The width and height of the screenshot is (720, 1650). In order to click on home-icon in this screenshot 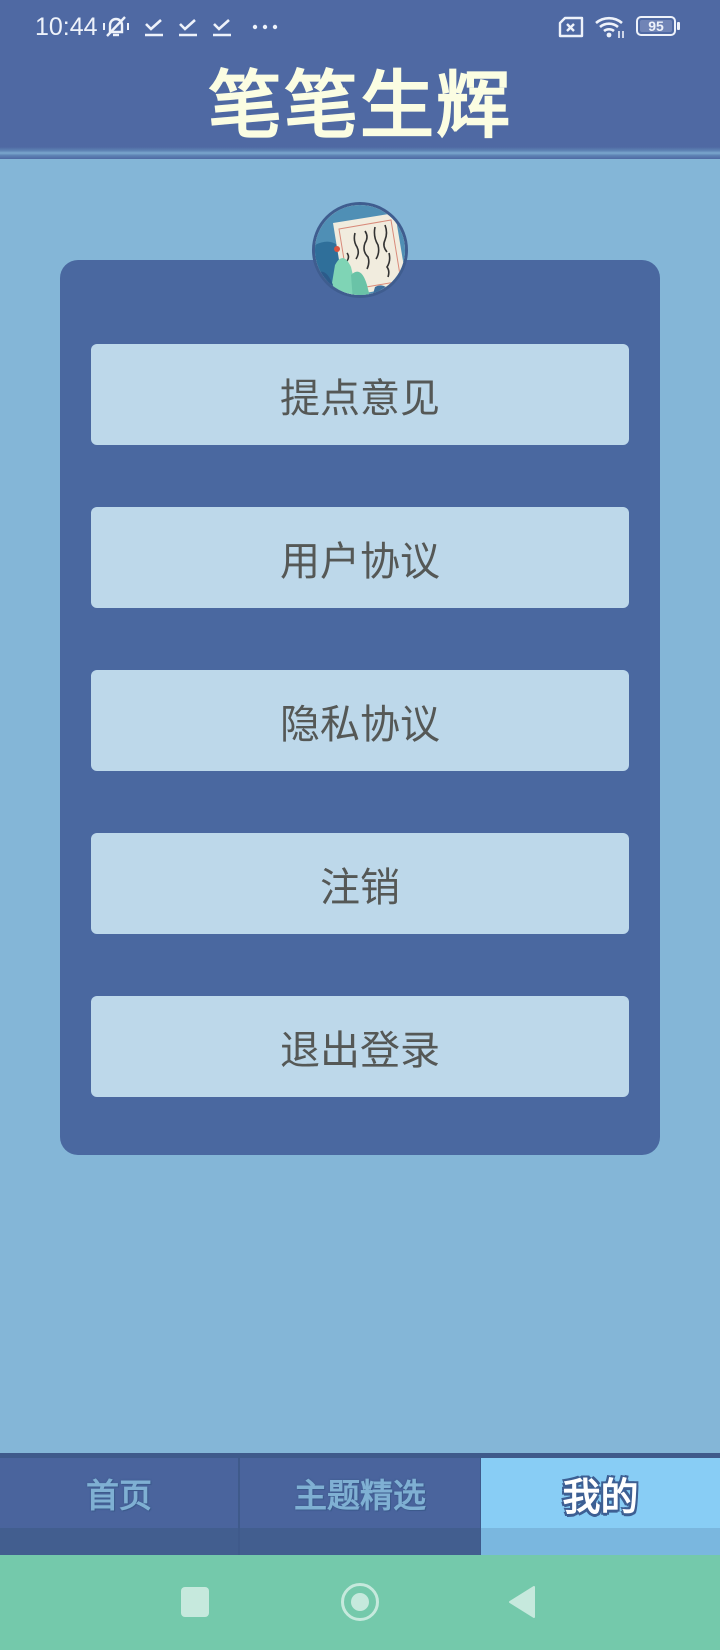, I will do `click(360, 1602)`.